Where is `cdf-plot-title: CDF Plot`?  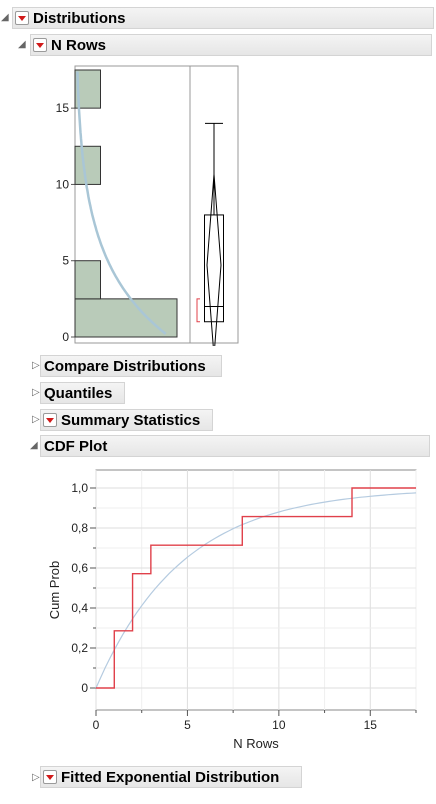
cdf-plot-title: CDF Plot is located at coordinates (76, 446).